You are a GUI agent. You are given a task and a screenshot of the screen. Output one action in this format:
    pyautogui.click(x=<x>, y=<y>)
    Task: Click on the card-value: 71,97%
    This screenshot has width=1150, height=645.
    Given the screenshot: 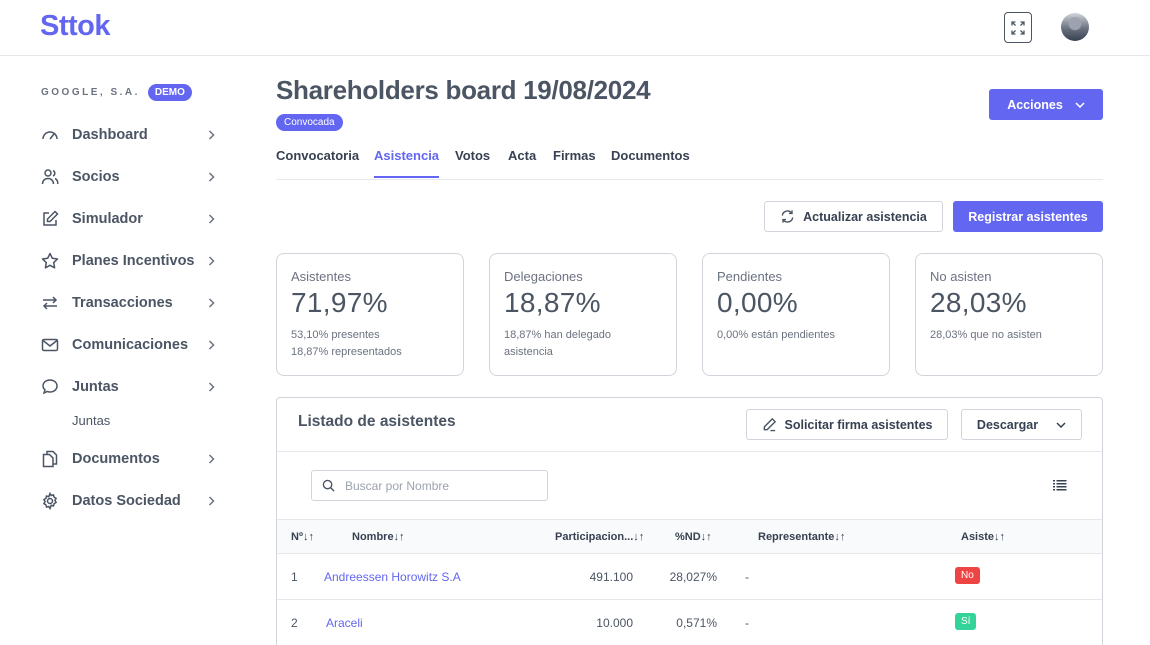 What is the action you would take?
    pyautogui.click(x=339, y=302)
    